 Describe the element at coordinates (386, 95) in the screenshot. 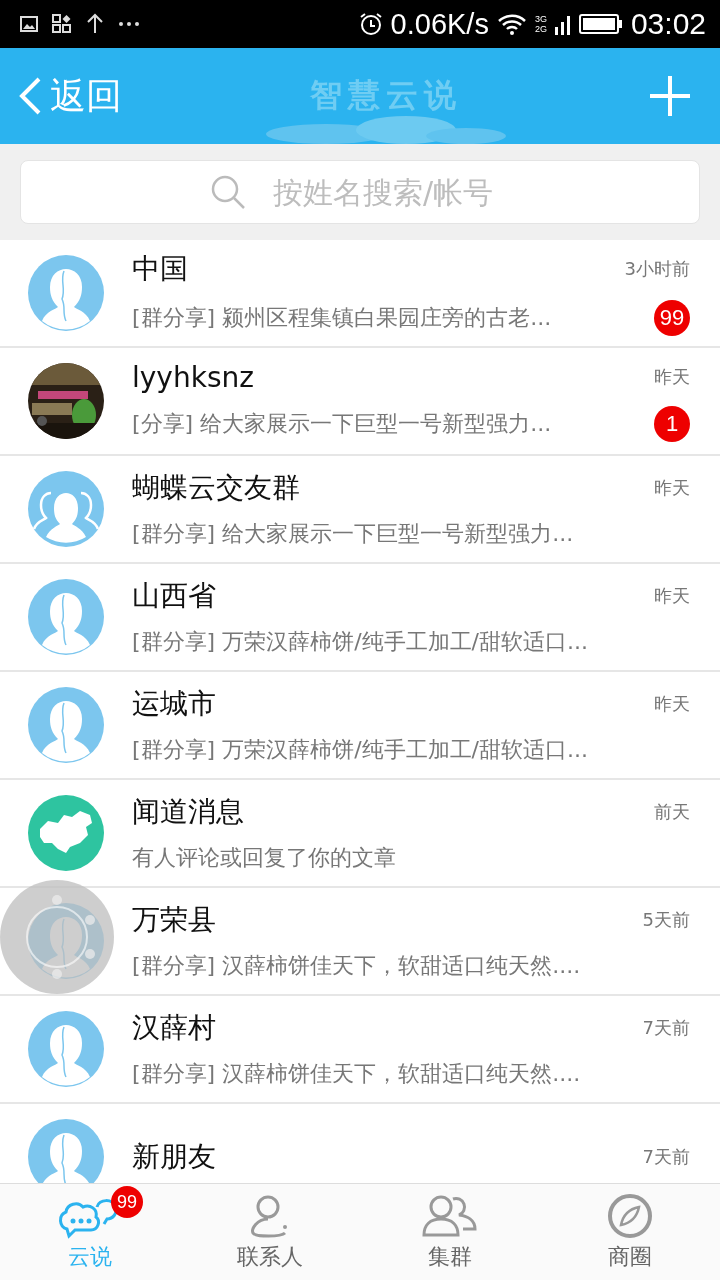

I see `app-logo: 智慧云说` at that location.